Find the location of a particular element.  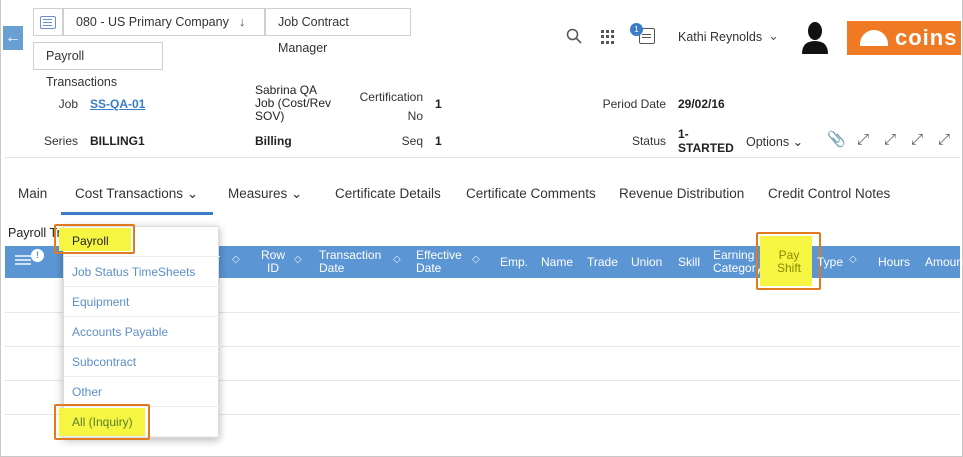

period-date-value: 29/02/16 is located at coordinates (701, 104).